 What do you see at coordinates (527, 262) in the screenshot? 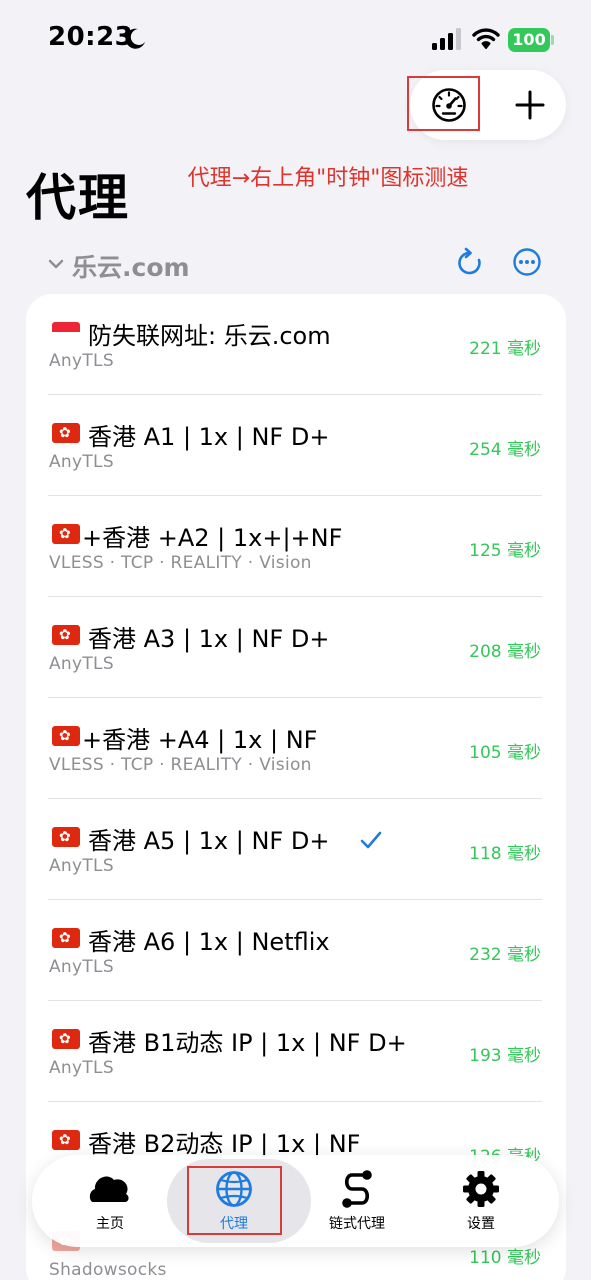
I see `more-options-icon` at bounding box center [527, 262].